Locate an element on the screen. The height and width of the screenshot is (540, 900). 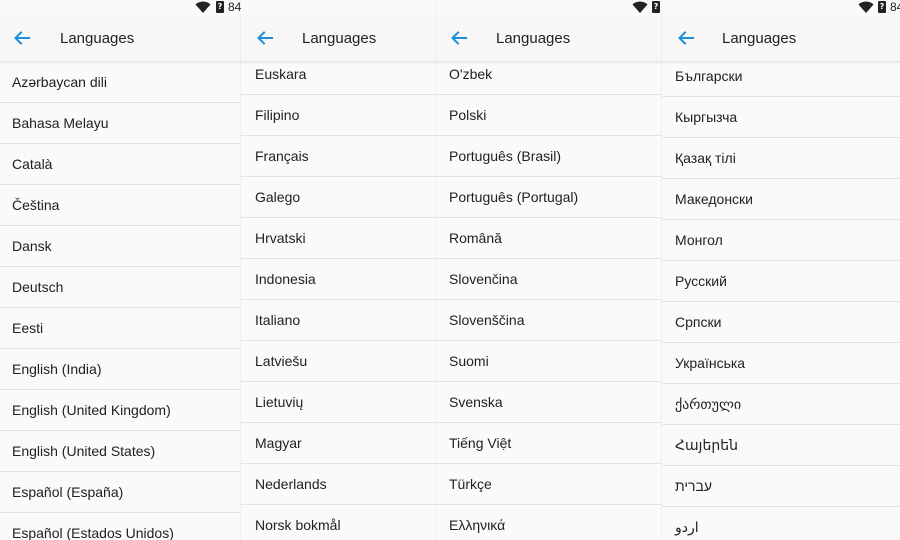
language-item: Հայերեն is located at coordinates (781, 445).